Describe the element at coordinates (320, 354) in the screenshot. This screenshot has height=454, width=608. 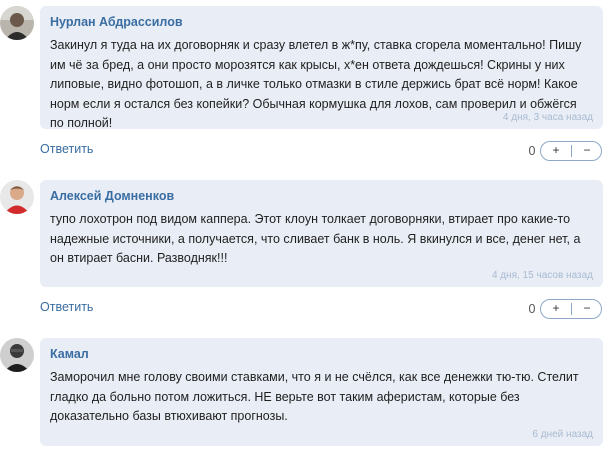
I see `comment-author: Камал` at that location.